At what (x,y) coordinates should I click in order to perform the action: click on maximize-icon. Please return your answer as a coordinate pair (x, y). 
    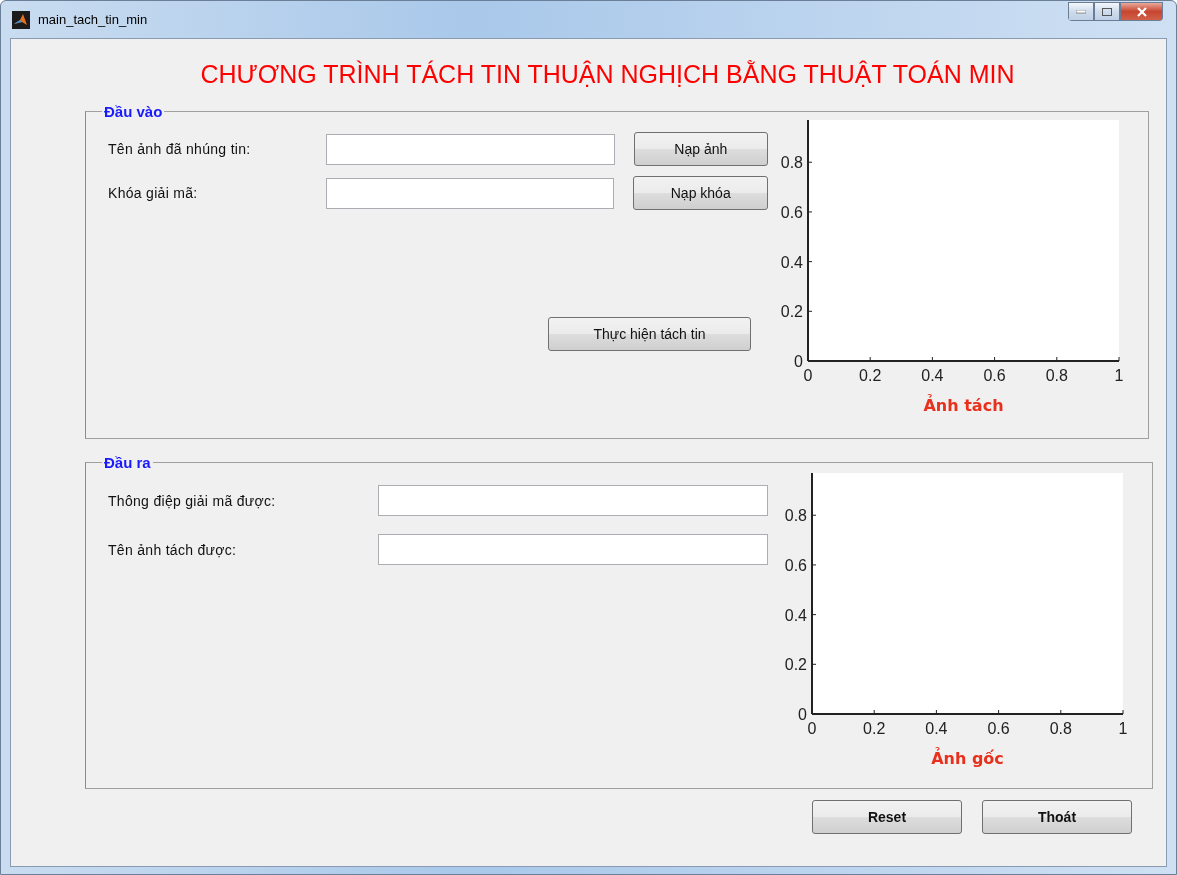
    Looking at the image, I should click on (1107, 11).